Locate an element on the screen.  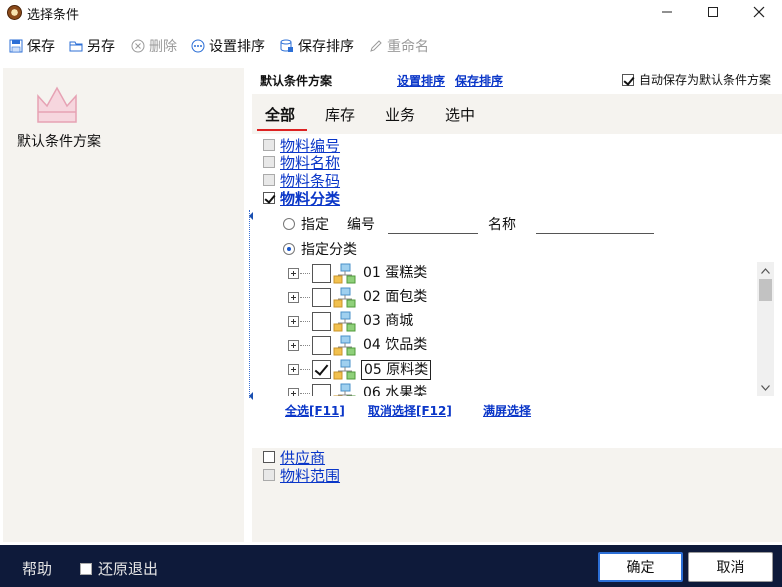
save-button: 保存 is located at coordinates (32, 46).